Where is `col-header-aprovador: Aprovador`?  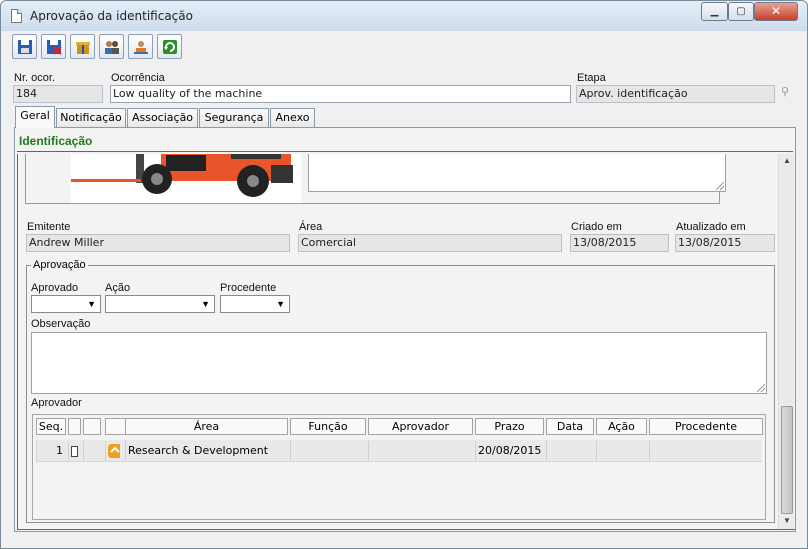
col-header-aprovador: Aprovador is located at coordinates (420, 426).